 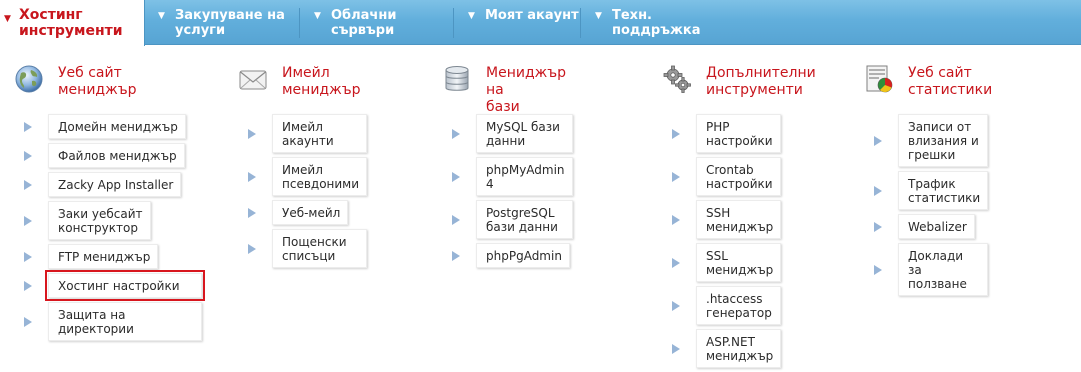 I want to click on nav-tab-label: Хостинг инструменти, so click(x=71, y=23).